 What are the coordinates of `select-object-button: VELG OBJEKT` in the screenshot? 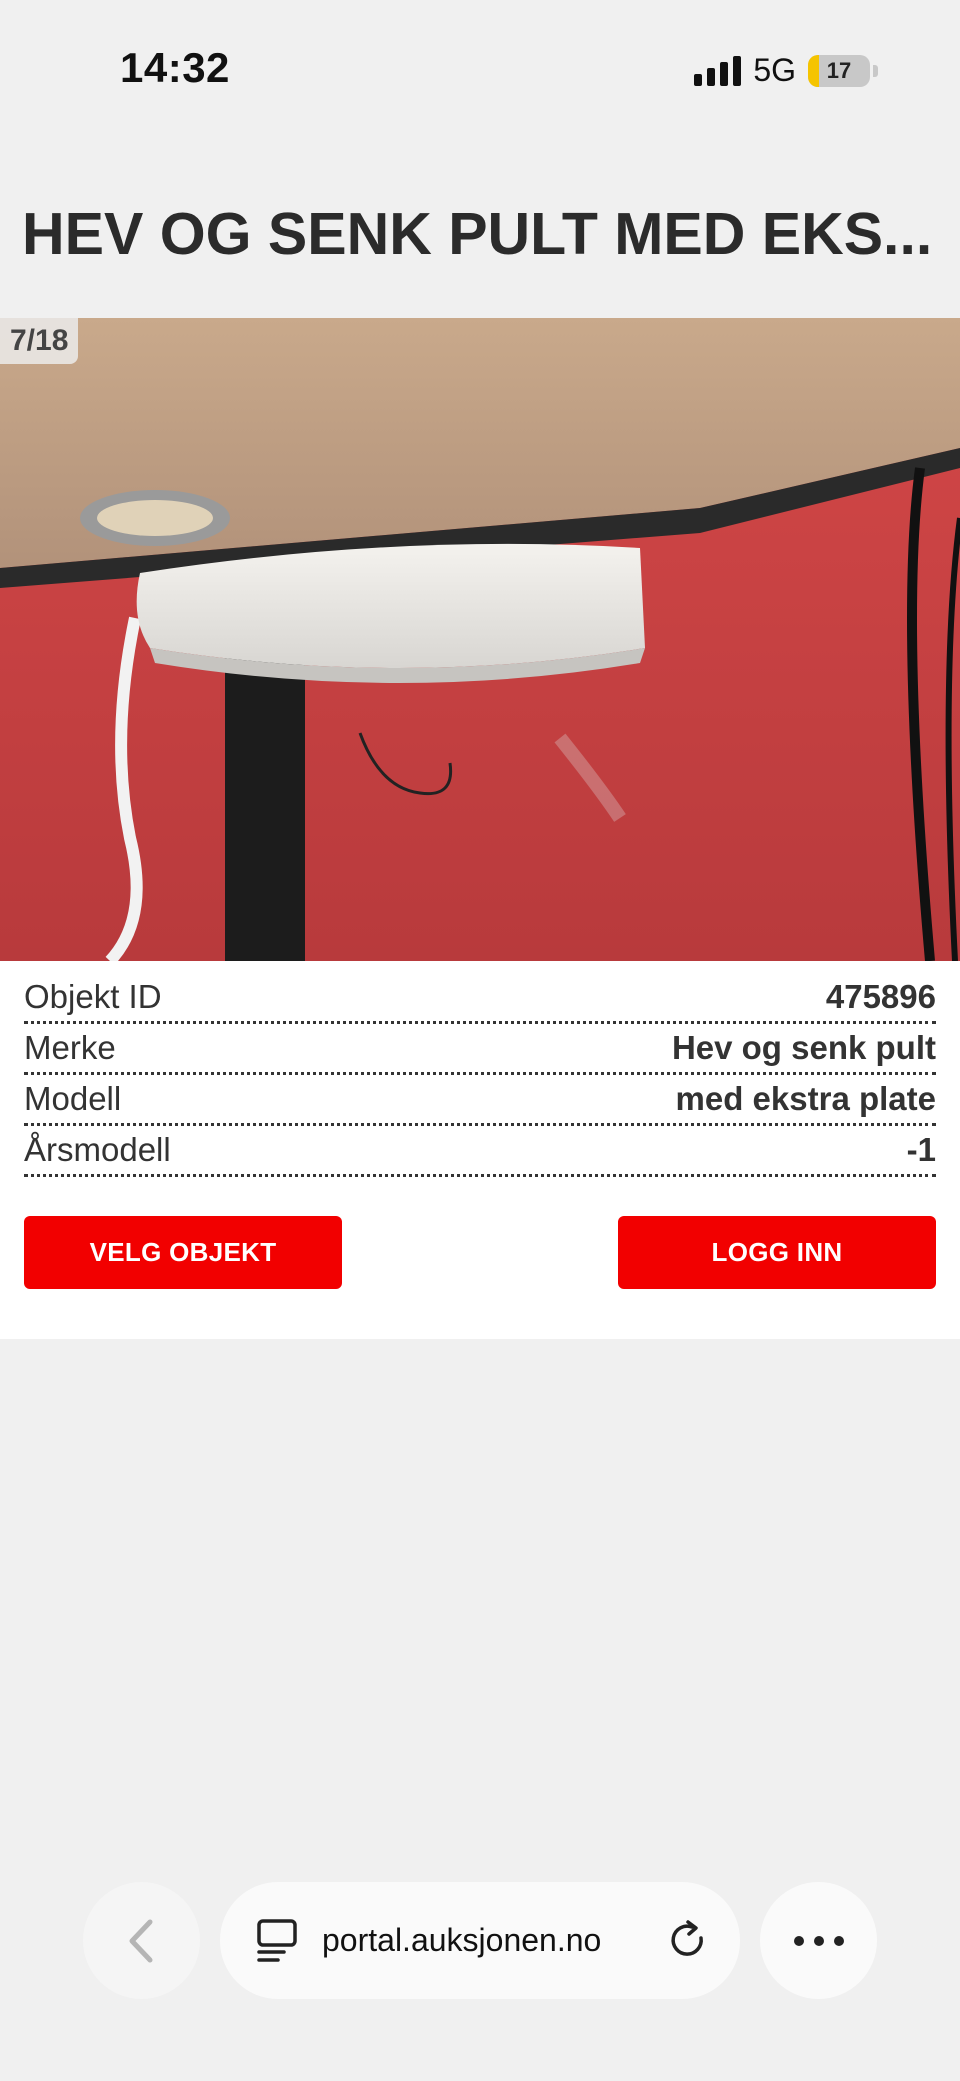 It's located at (183, 1252).